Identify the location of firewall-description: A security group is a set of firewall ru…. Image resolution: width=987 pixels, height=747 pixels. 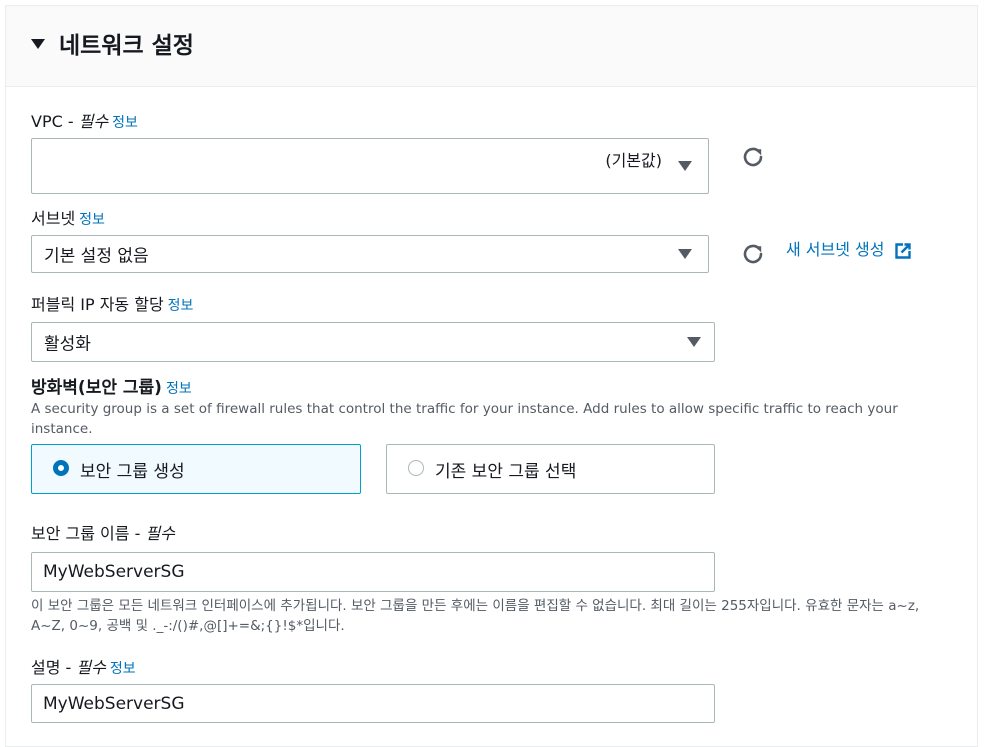
(464, 419).